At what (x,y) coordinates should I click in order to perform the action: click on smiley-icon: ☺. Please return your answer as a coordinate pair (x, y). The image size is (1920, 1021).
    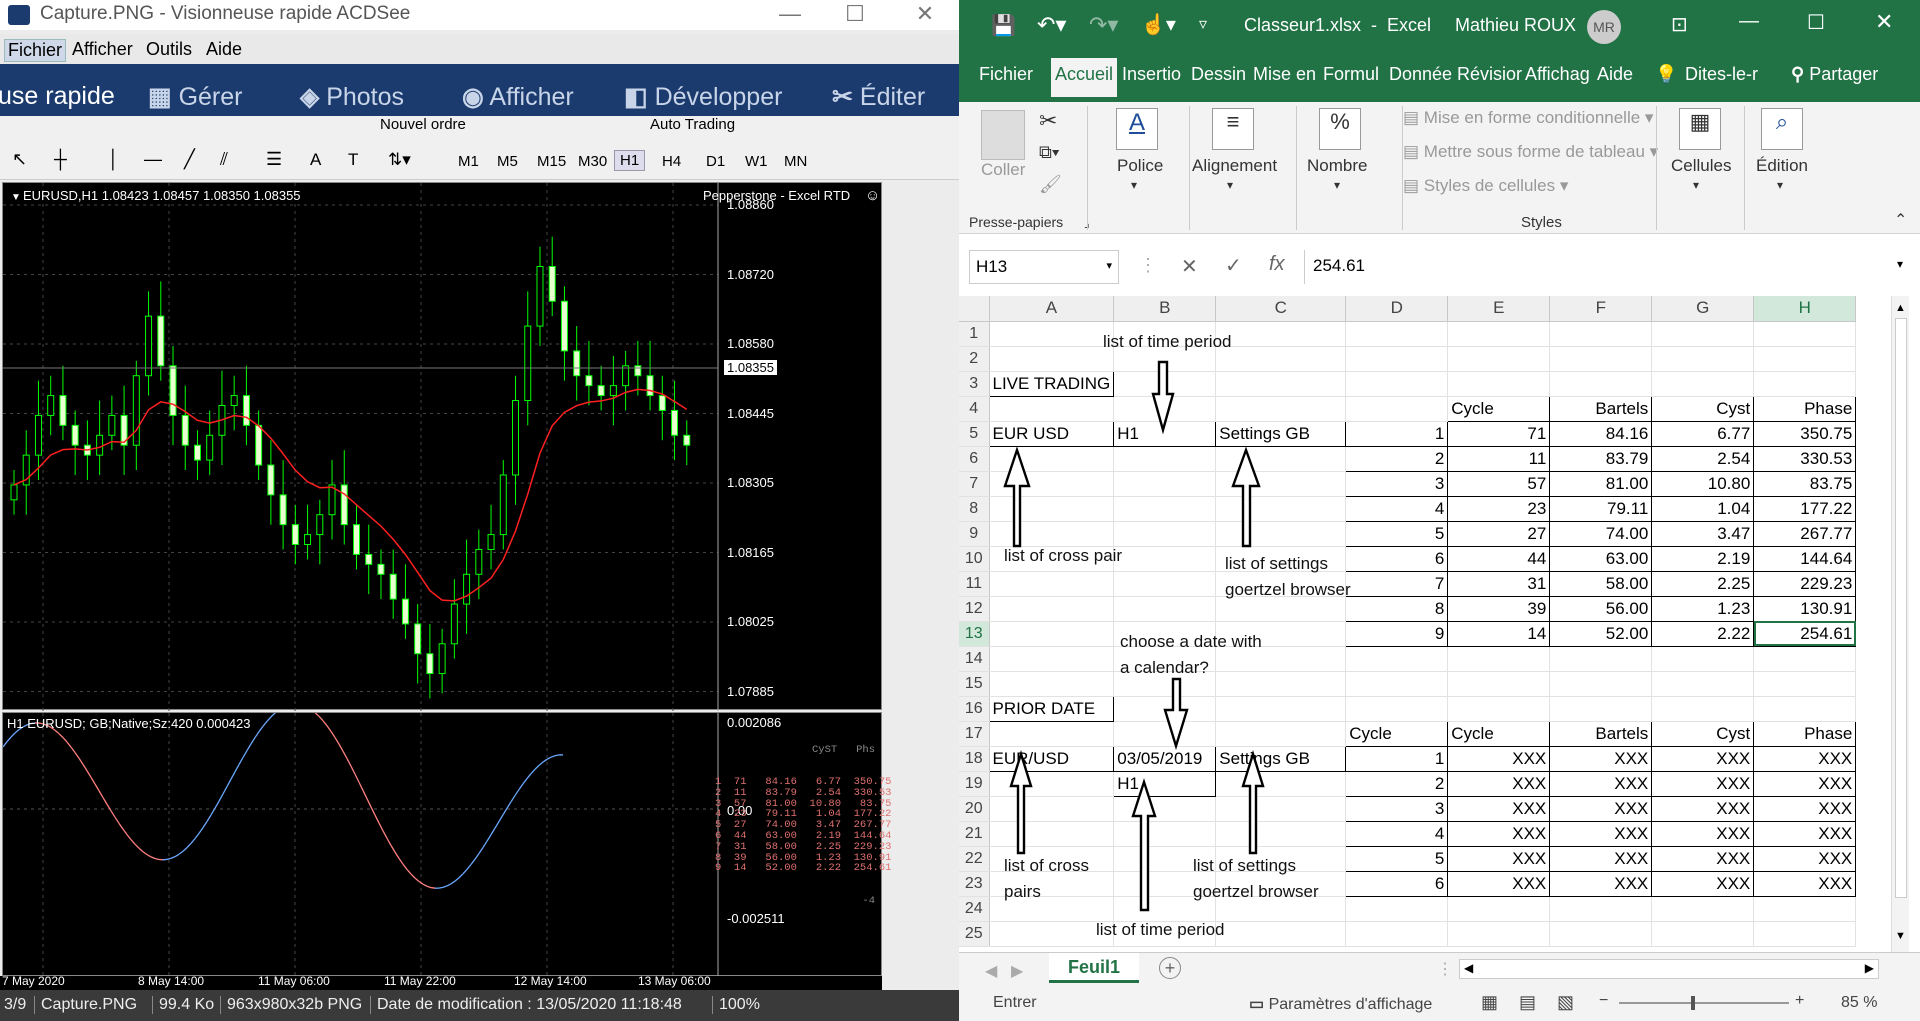
    Looking at the image, I should click on (873, 195).